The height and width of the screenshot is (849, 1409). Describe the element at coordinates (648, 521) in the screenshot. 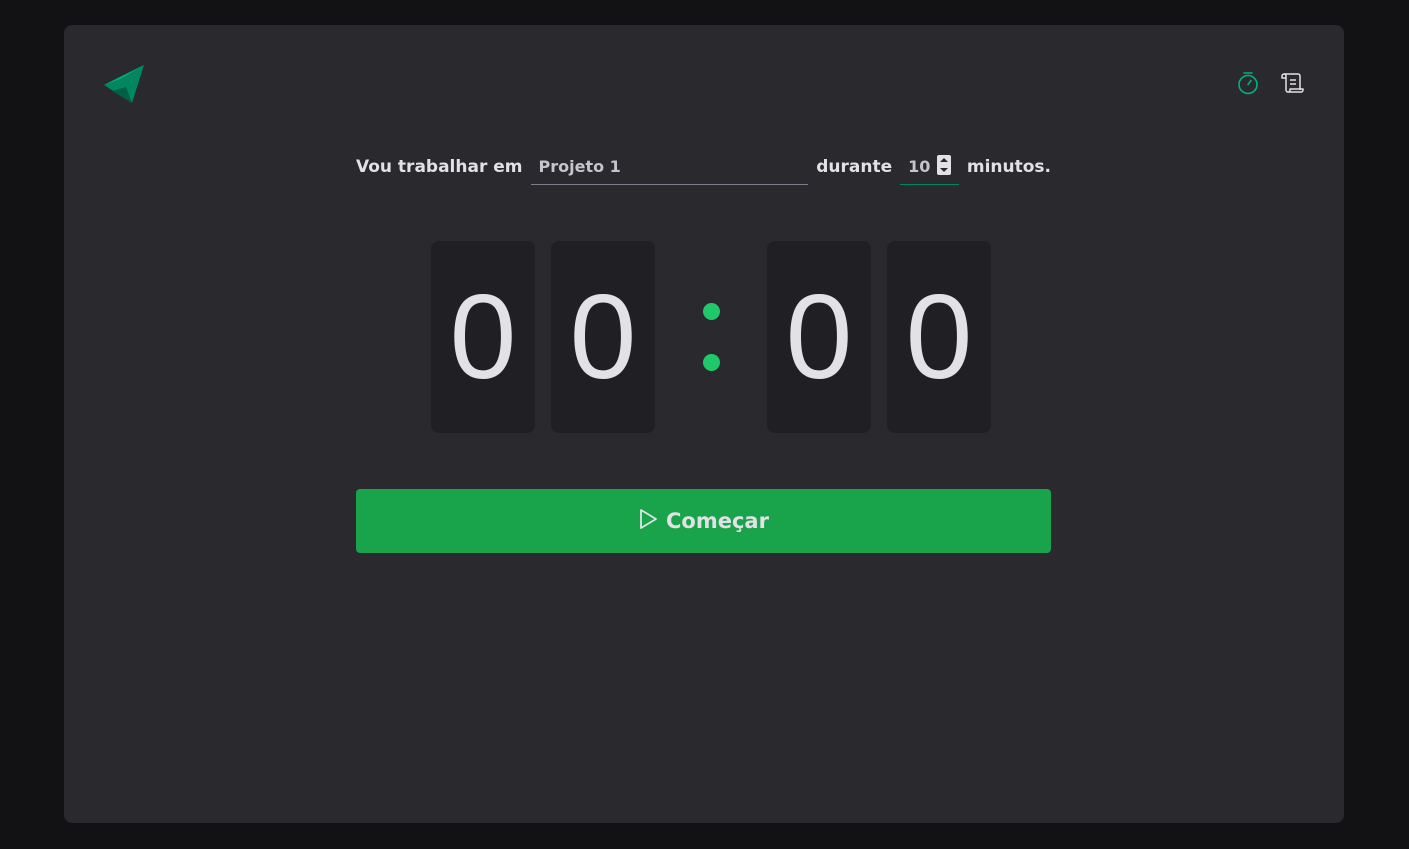

I see `play-icon` at that location.